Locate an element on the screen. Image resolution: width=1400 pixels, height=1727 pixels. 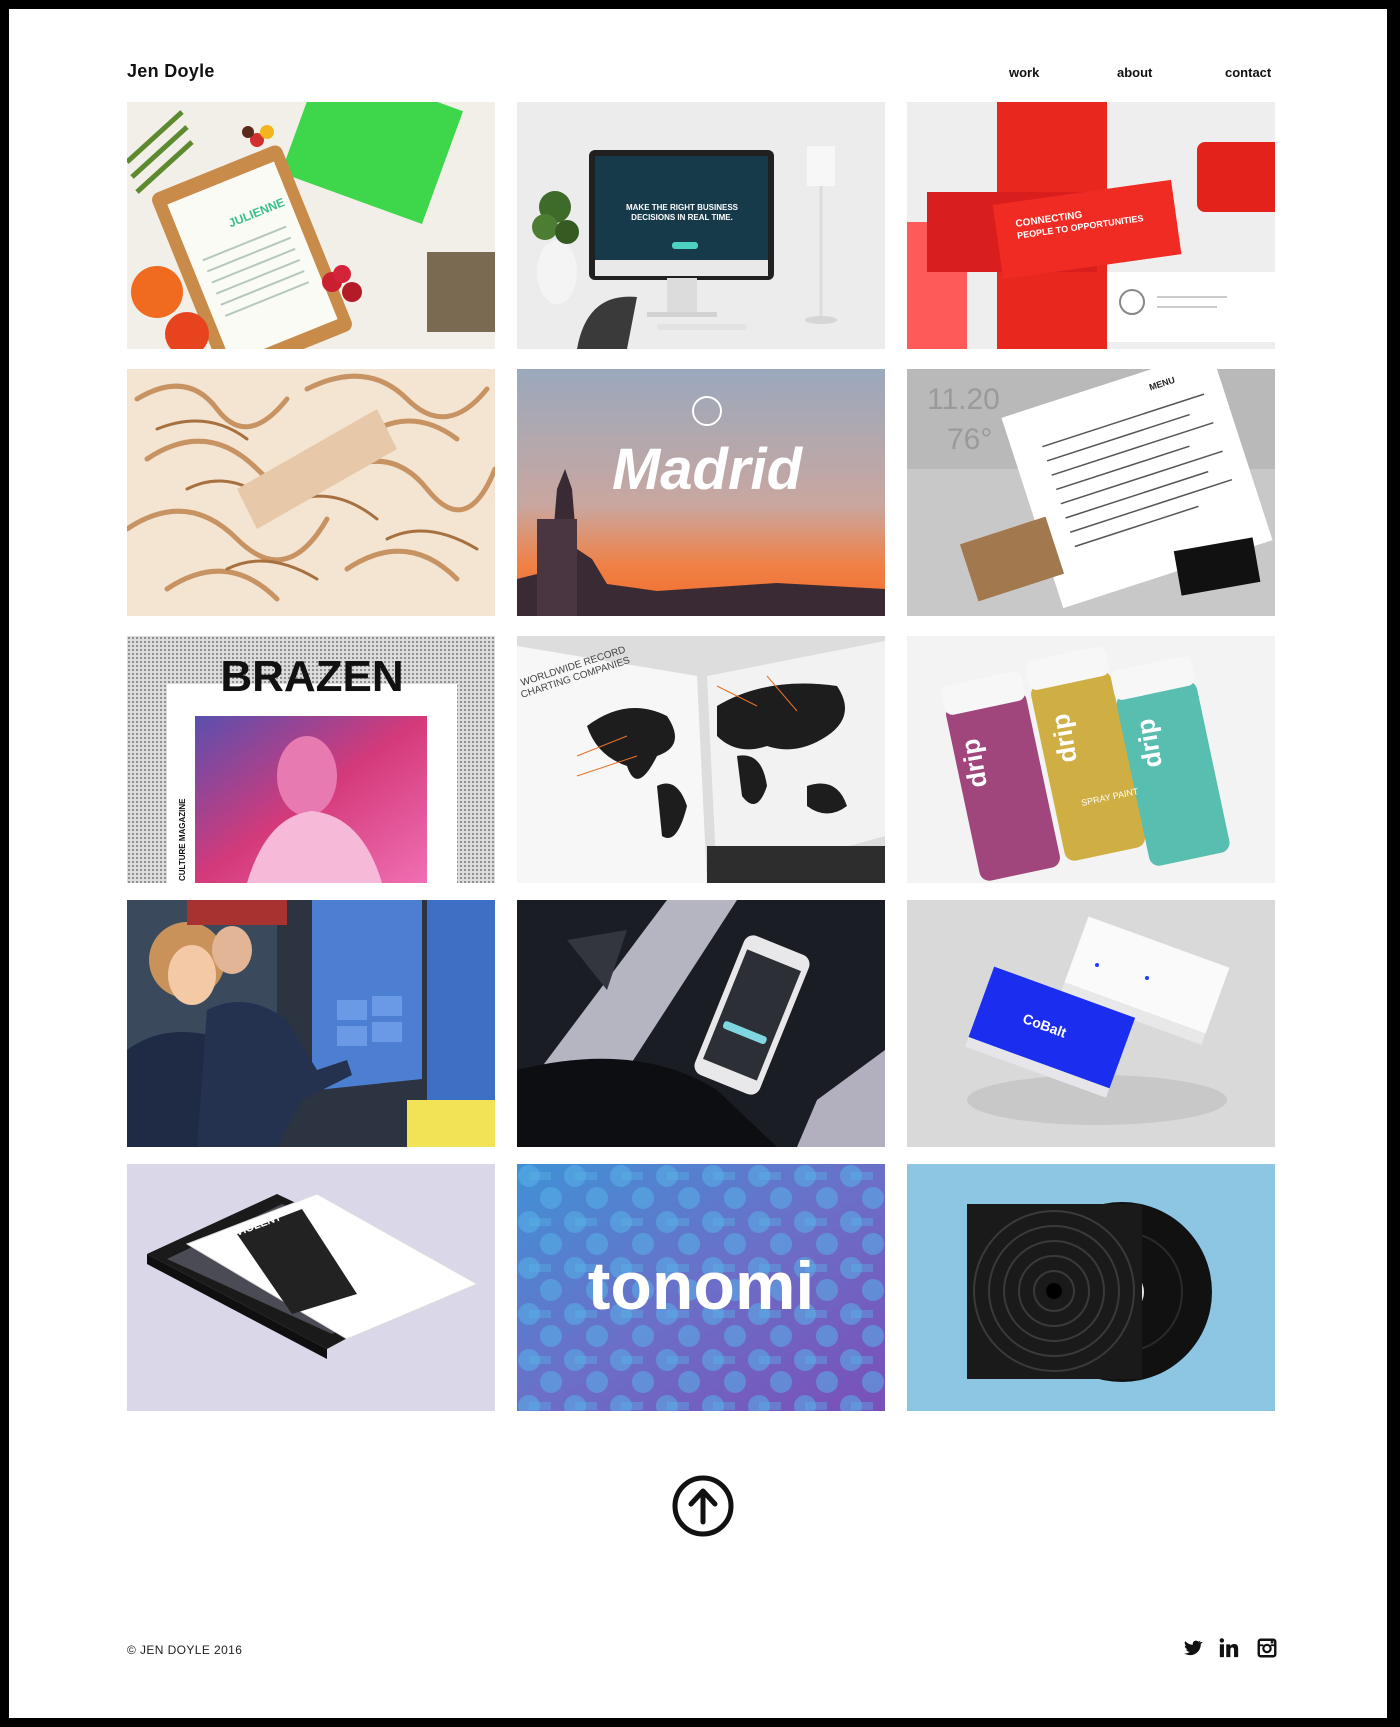
touchscreen-event-photo is located at coordinates (311, 1023).